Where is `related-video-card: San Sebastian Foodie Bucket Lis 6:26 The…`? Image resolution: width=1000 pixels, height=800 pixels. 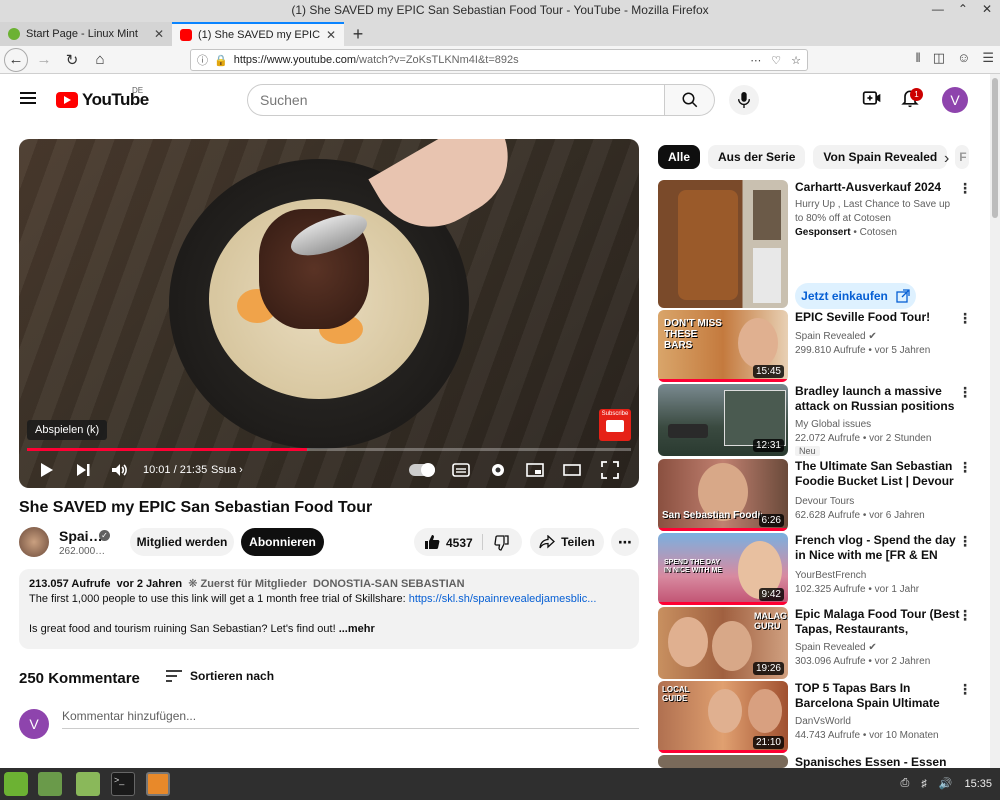 related-video-card: San Sebastian Foodie Bucket Lis 6:26 The… is located at coordinates (823, 496).